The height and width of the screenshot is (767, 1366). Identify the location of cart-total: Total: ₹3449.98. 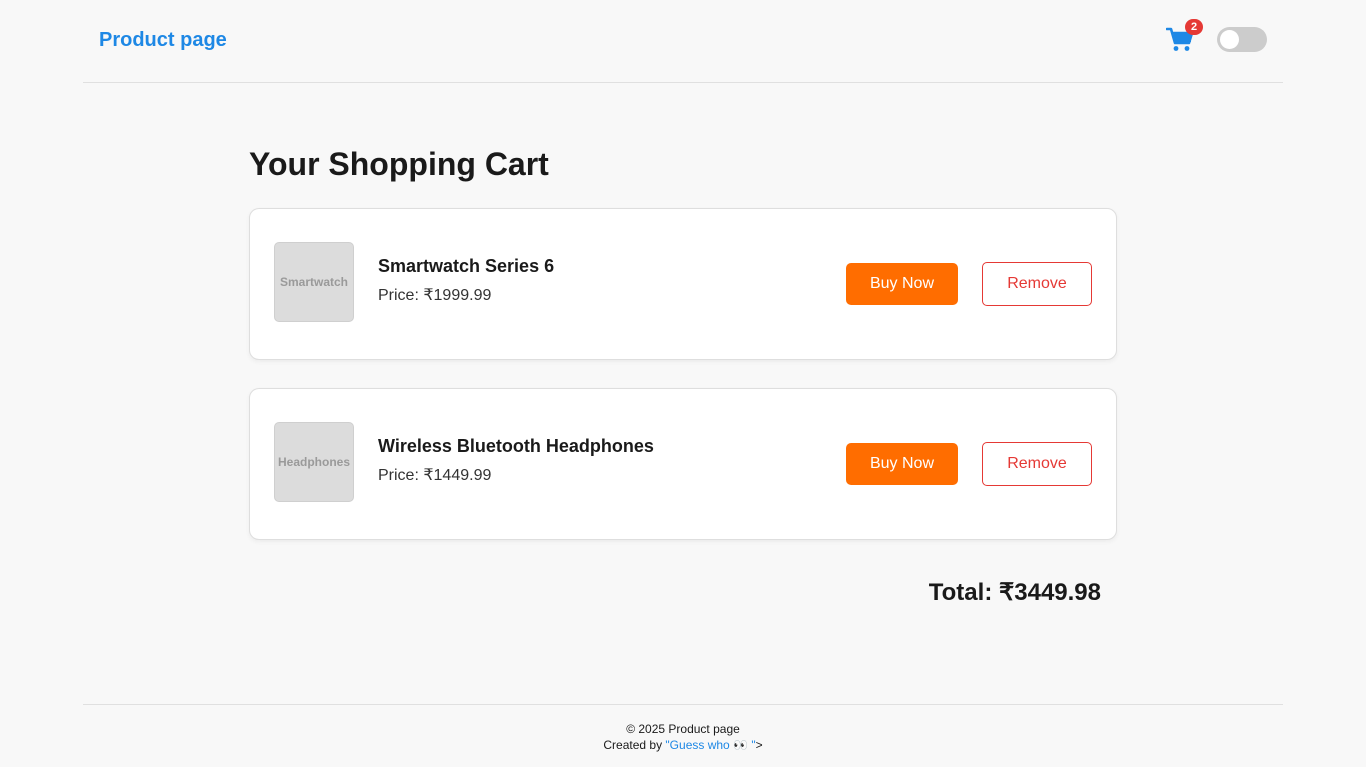
(1014, 592).